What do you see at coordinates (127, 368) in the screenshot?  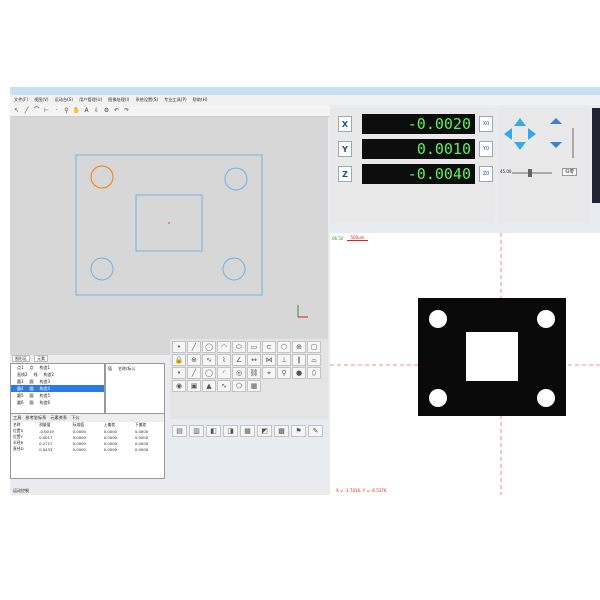 I see `props-col-name: 名称/标公` at bounding box center [127, 368].